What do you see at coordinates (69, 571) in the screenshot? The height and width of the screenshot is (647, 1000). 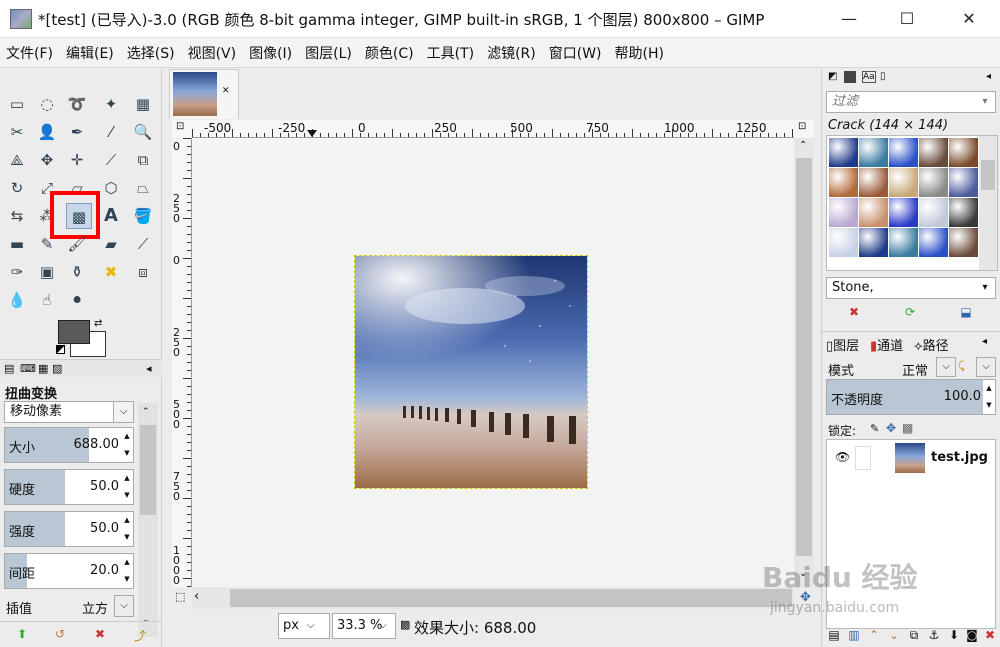 I see `spacing-spinner: 间距 20.0 ▲ ▼` at bounding box center [69, 571].